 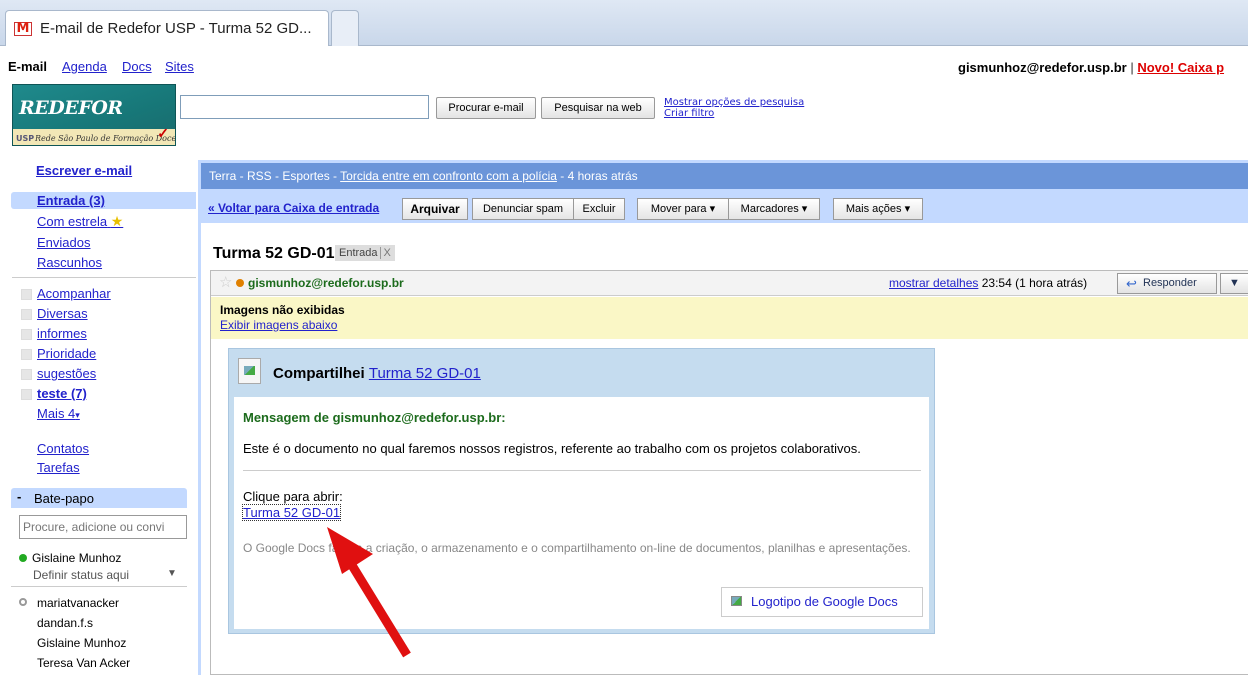 I want to click on open-document-link: Turma 52 GD-01, so click(x=291, y=512).